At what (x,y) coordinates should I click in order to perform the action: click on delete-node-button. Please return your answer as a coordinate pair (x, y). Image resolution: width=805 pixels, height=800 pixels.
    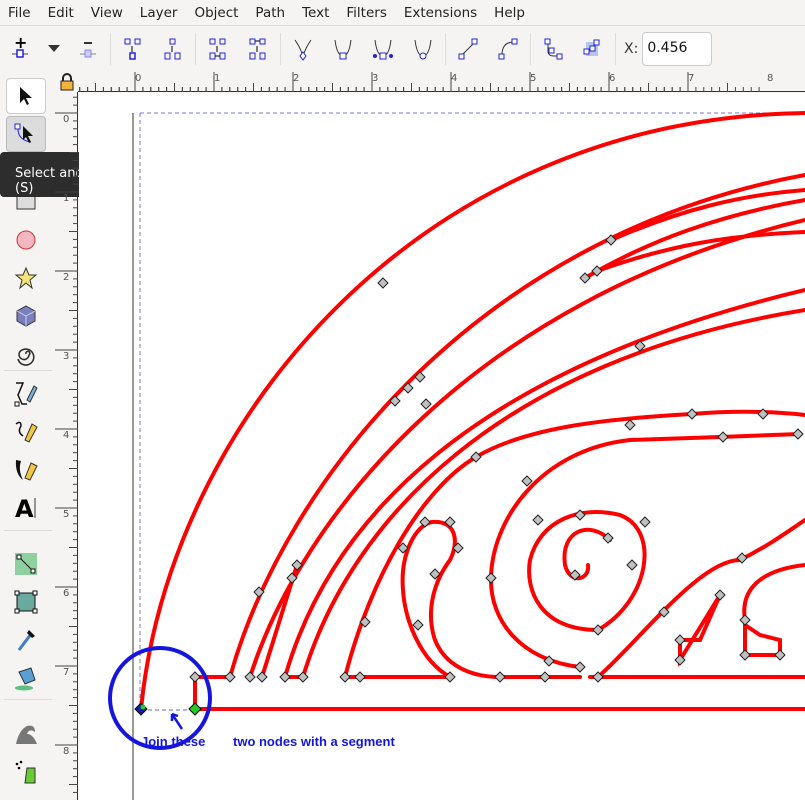
    Looking at the image, I should click on (88, 49).